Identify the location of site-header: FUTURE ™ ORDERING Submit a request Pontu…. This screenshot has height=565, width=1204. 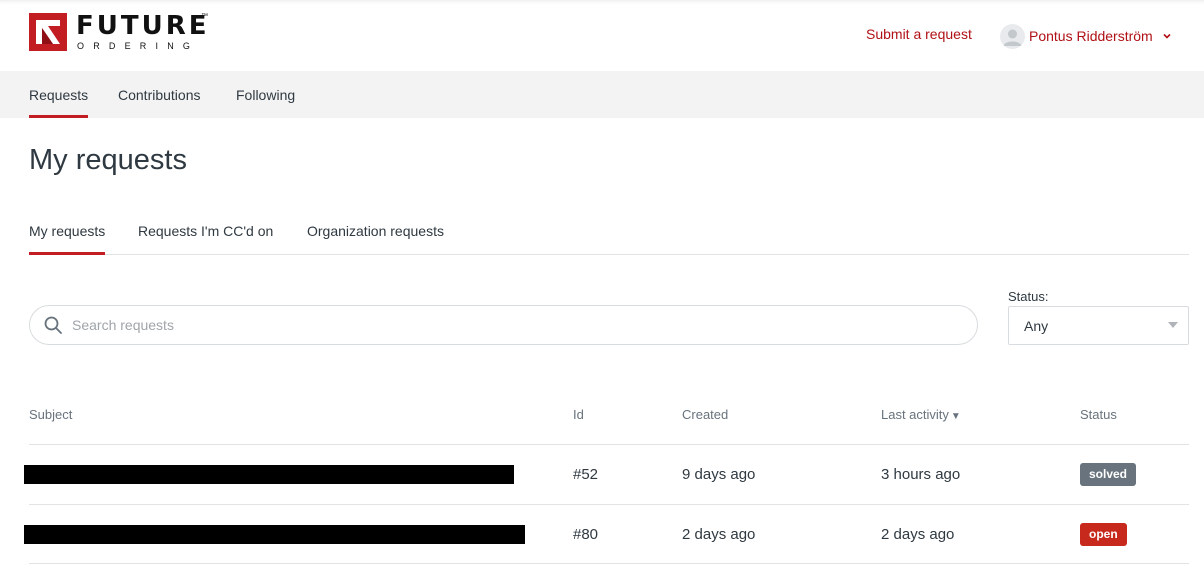
(602, 35).